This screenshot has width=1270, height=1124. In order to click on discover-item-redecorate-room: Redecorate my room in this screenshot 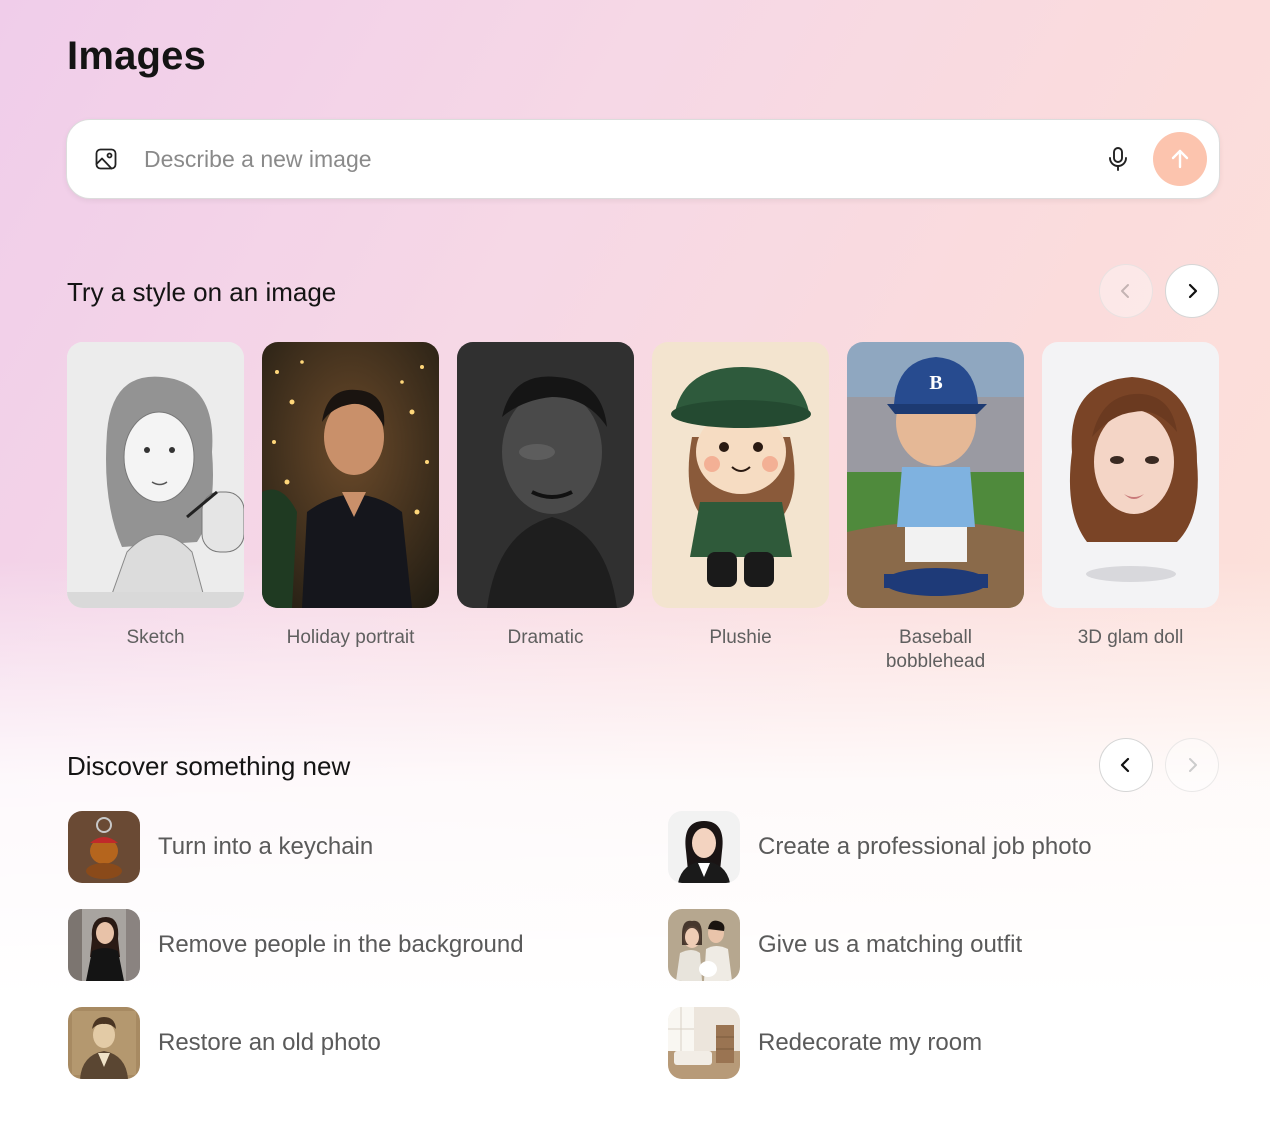, I will do `click(825, 1043)`.